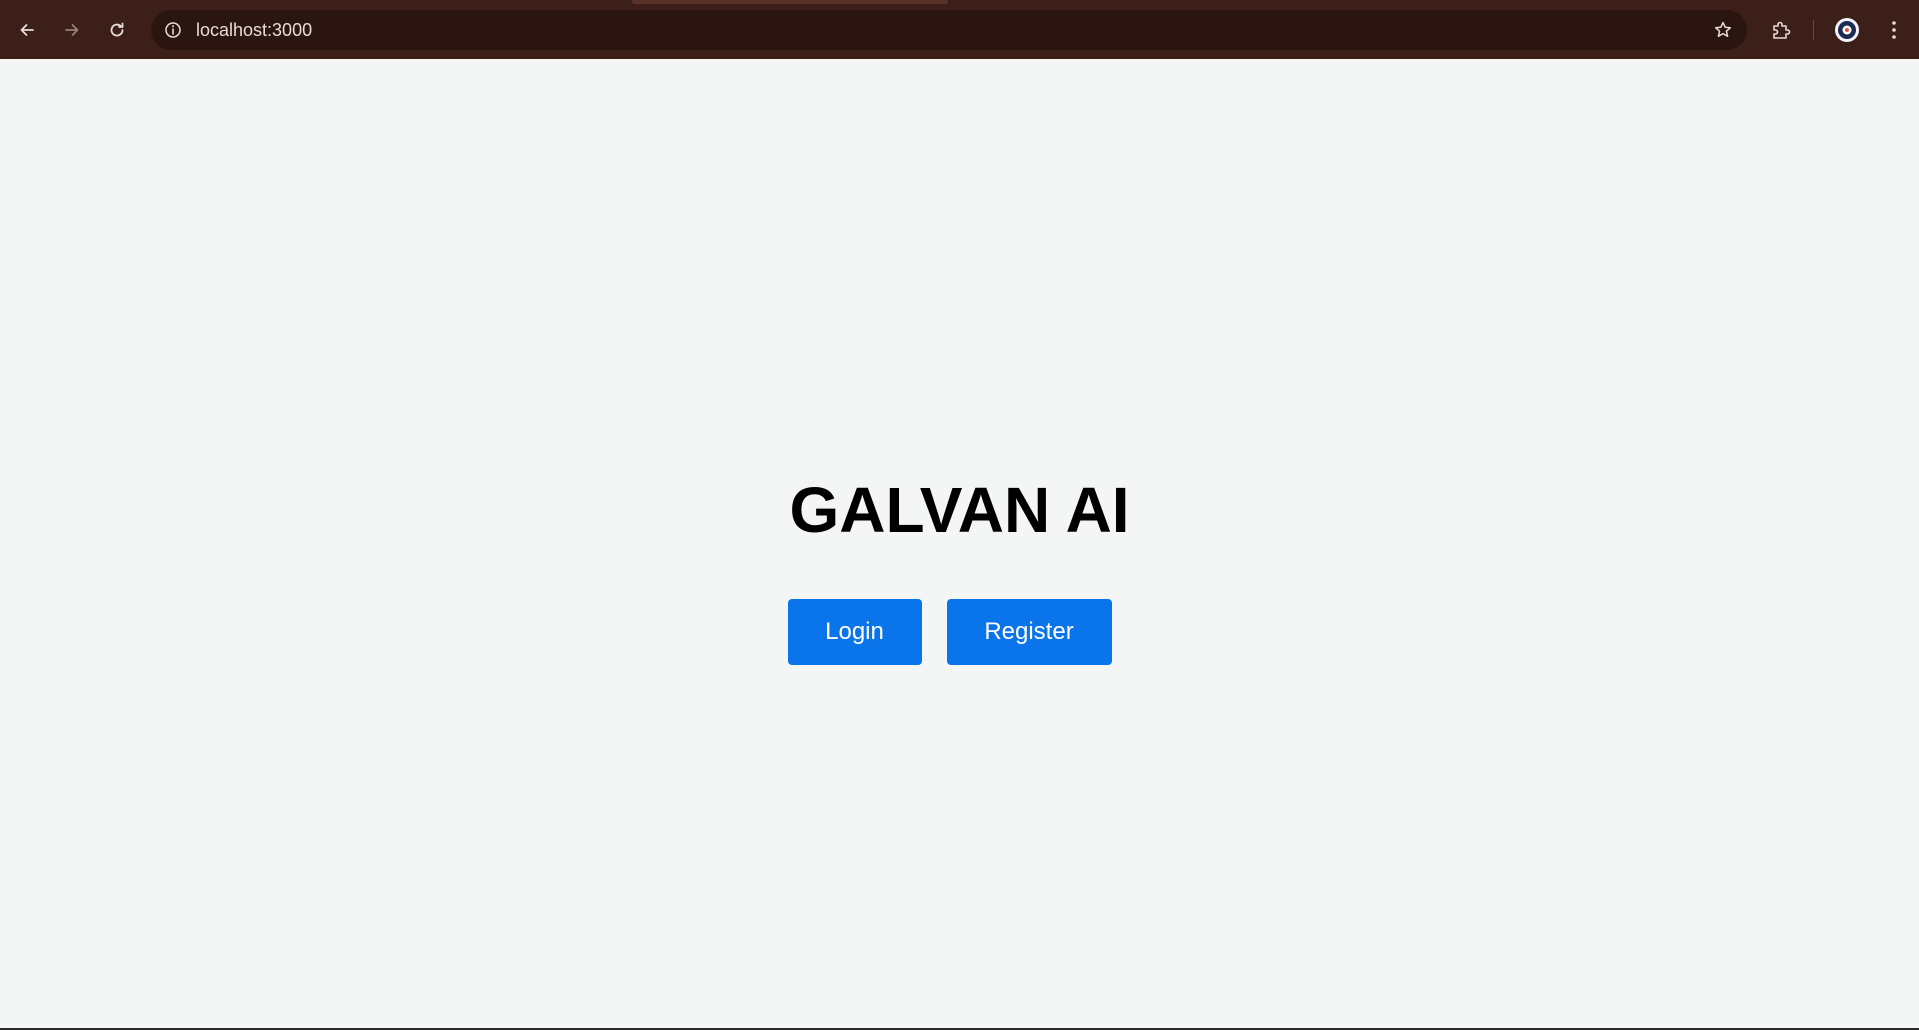 The height and width of the screenshot is (1030, 1919). What do you see at coordinates (1029, 632) in the screenshot?
I see `register-button: Register` at bounding box center [1029, 632].